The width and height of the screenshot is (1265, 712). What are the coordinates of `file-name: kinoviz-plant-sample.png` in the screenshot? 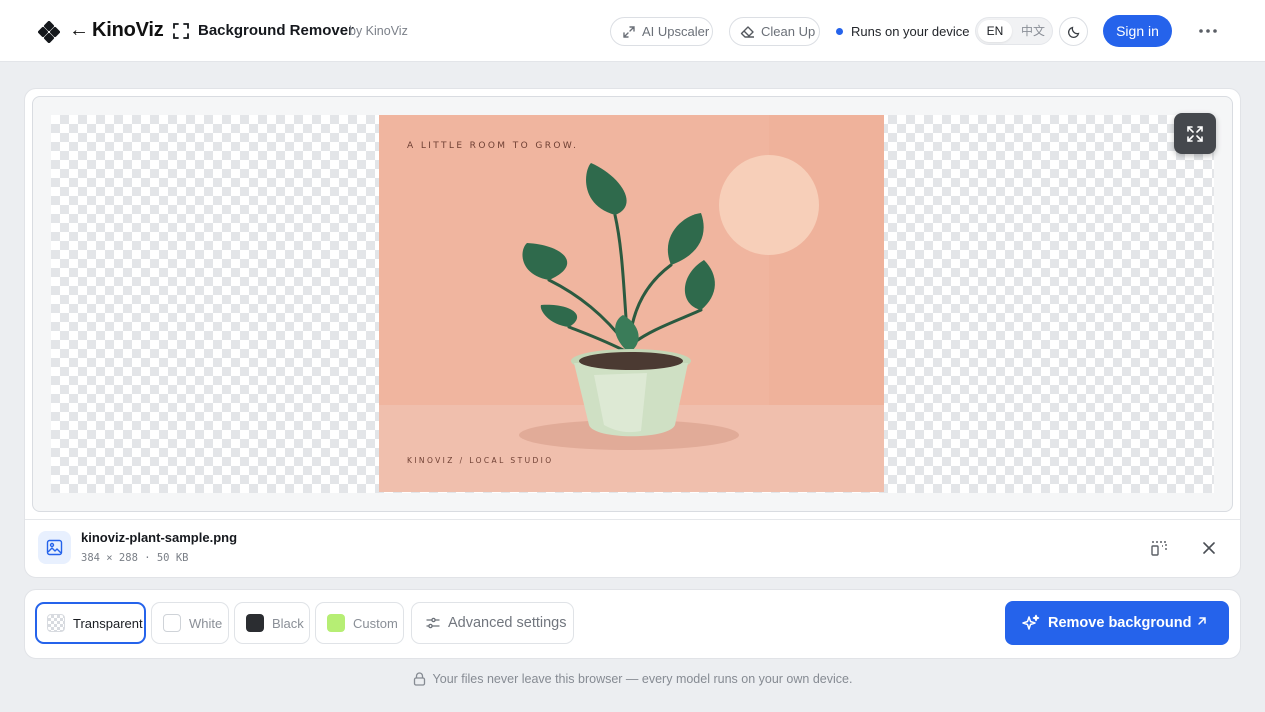 It's located at (159, 537).